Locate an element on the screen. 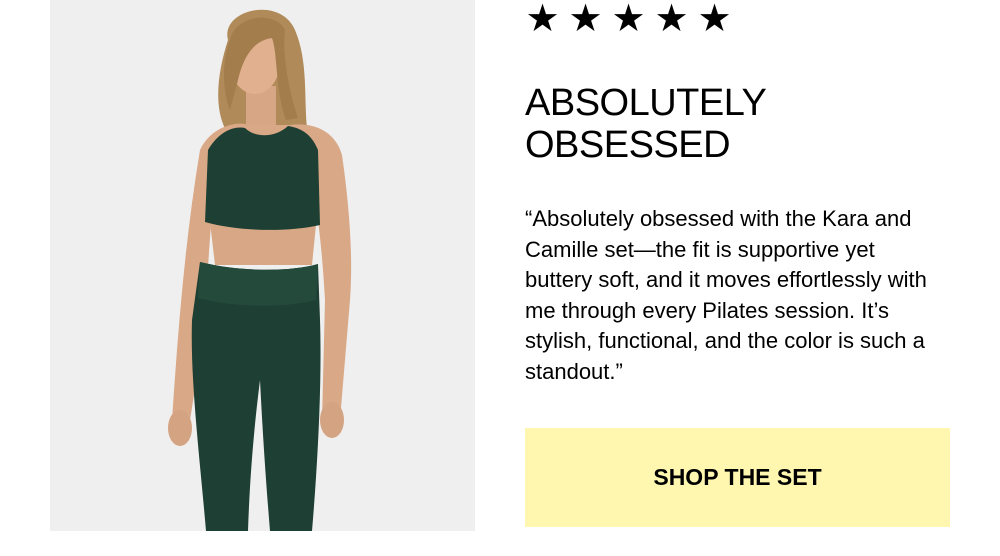  review-headline: ABSOLUTELY OBSESSED is located at coordinates (735, 124).